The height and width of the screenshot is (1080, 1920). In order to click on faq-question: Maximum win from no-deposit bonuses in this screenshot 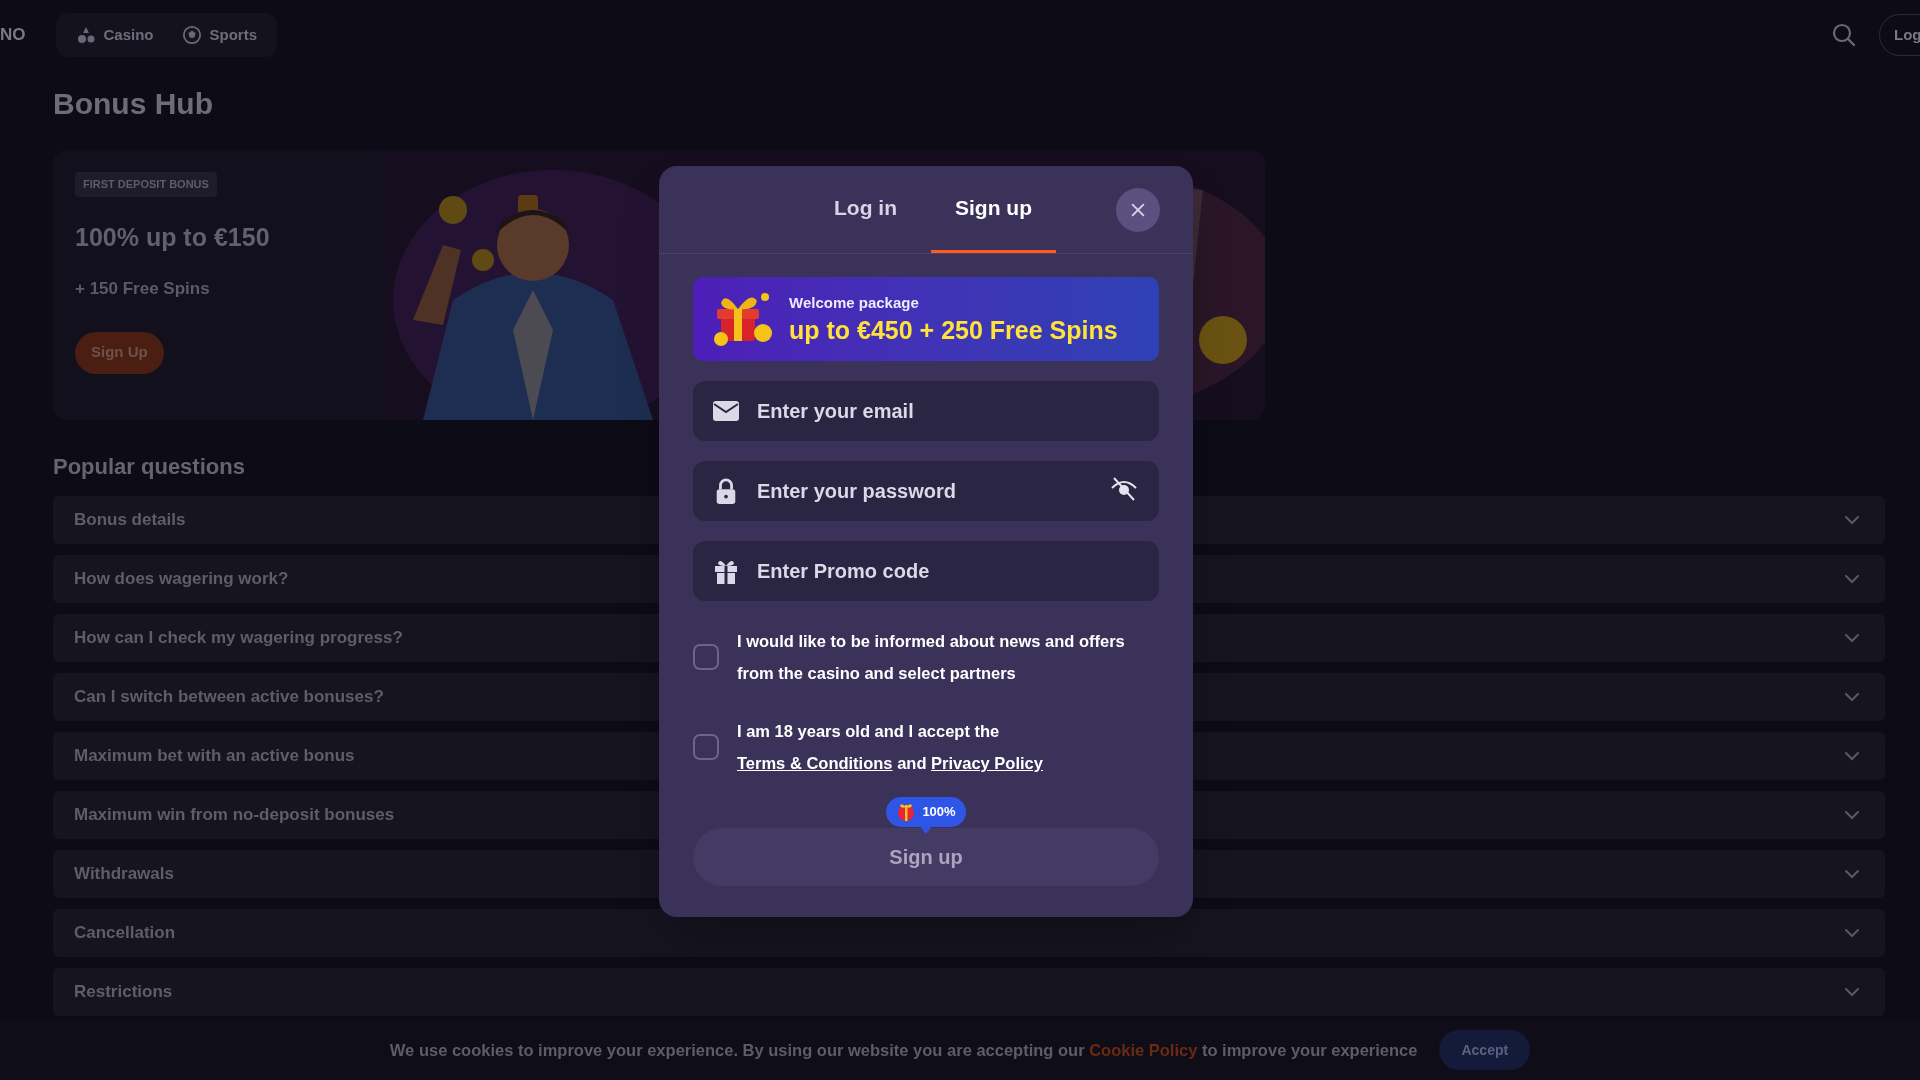, I will do `click(234, 815)`.